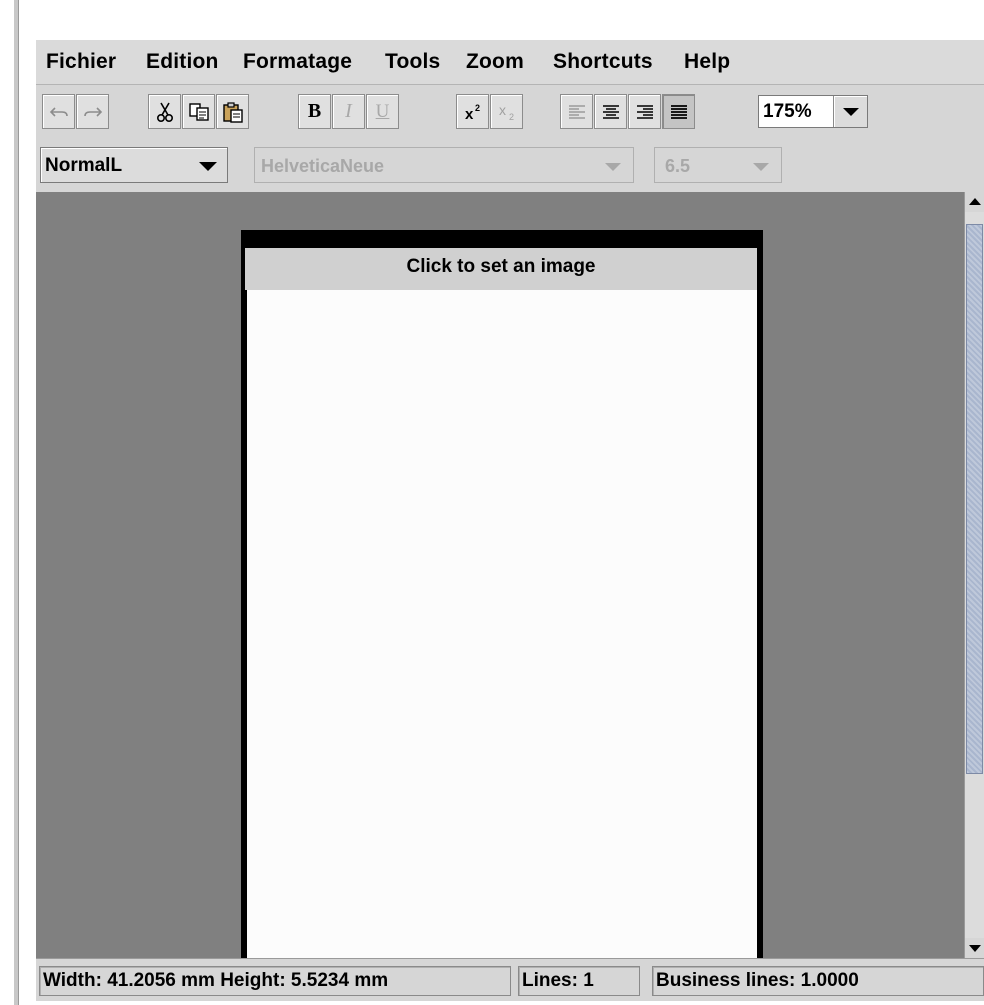 This screenshot has height=1005, width=984. I want to click on superscript-button: x 2, so click(472, 111).